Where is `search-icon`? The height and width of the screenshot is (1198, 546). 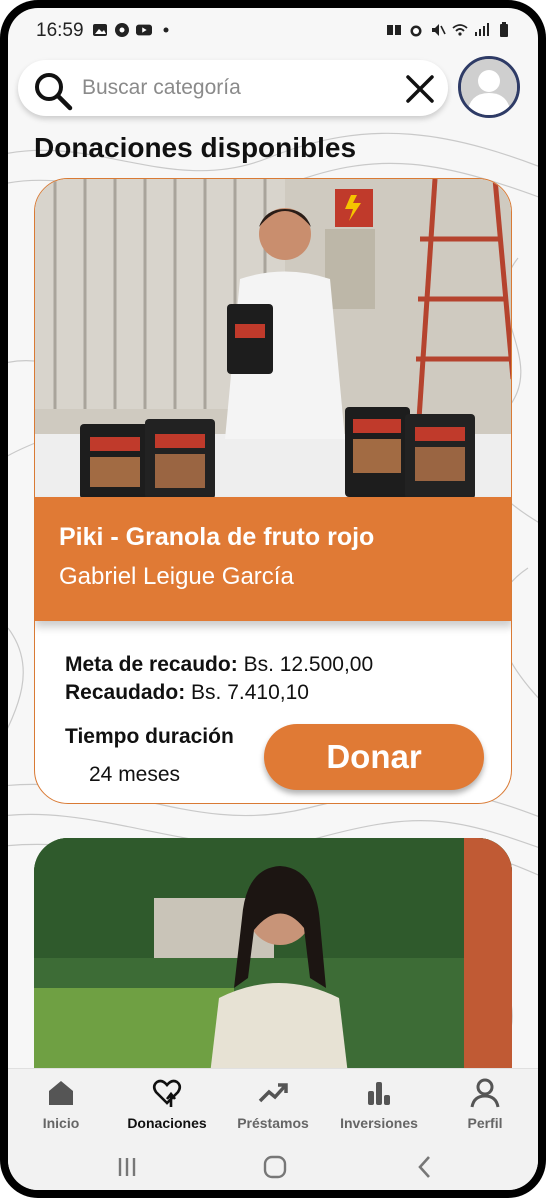
search-icon is located at coordinates (53, 91).